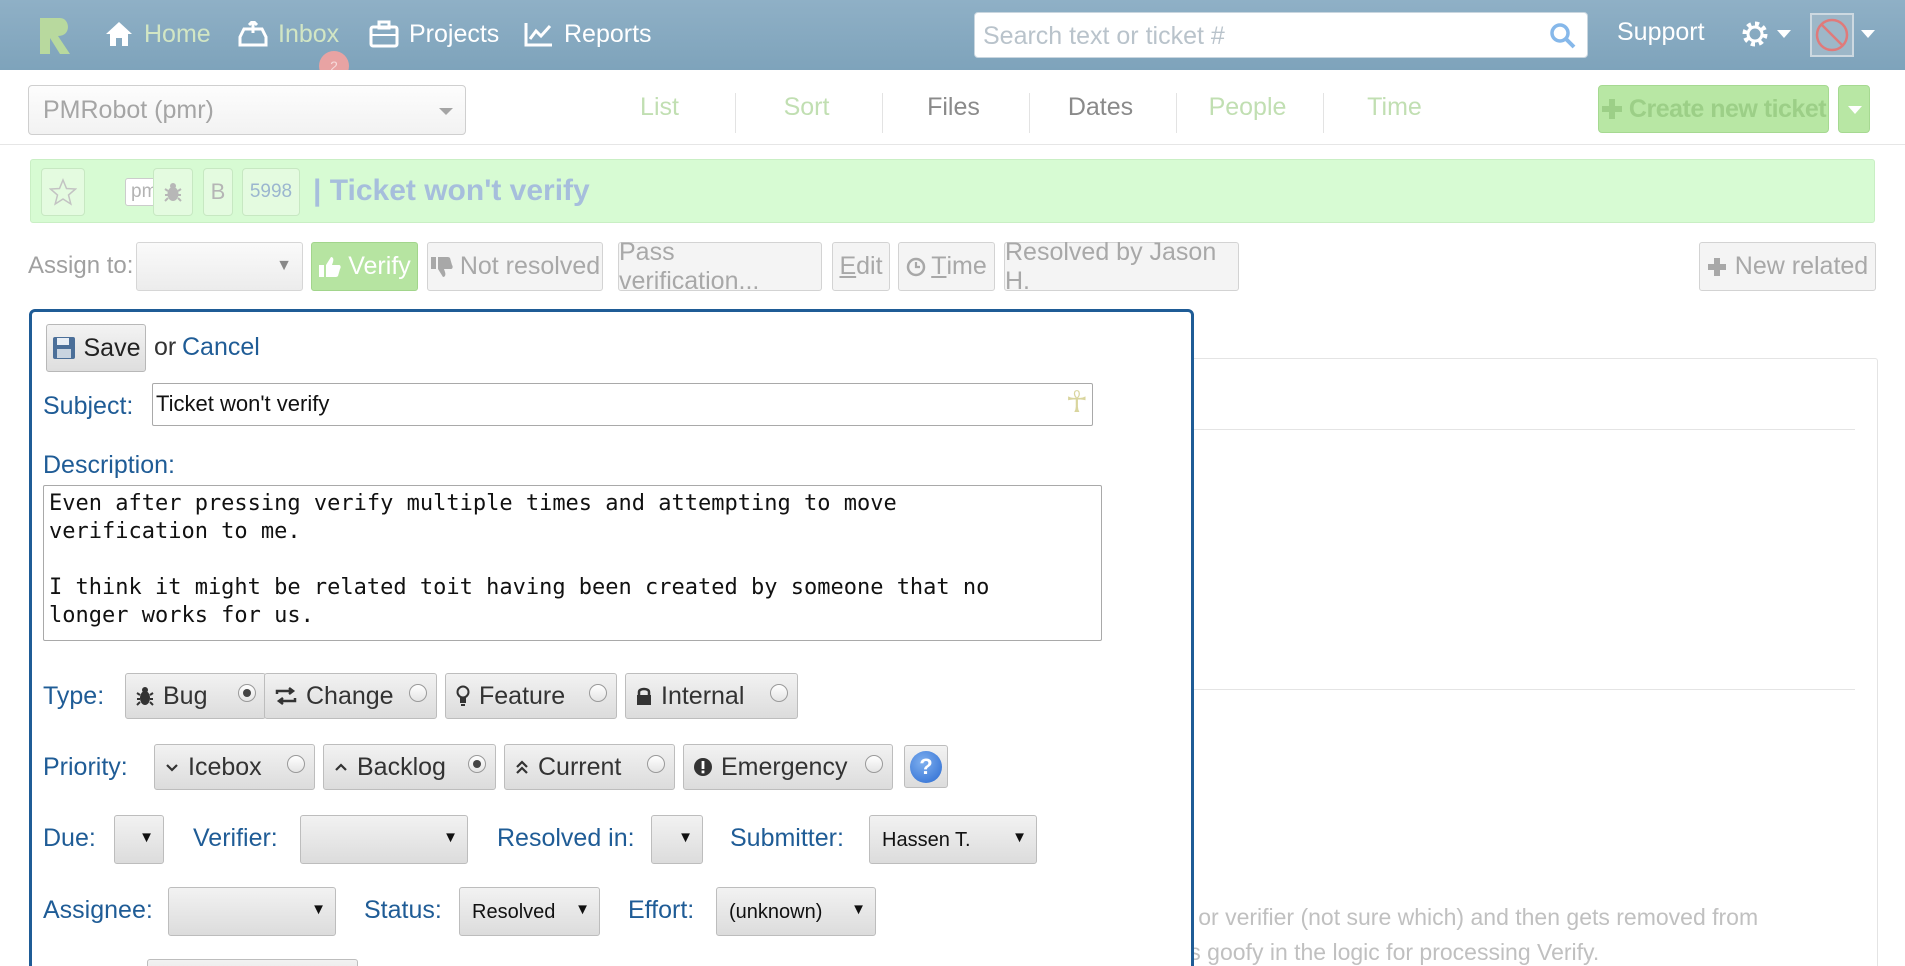 Image resolution: width=1905 pixels, height=966 pixels. What do you see at coordinates (296, 764) in the screenshot?
I see `priority-icebox-radio` at bounding box center [296, 764].